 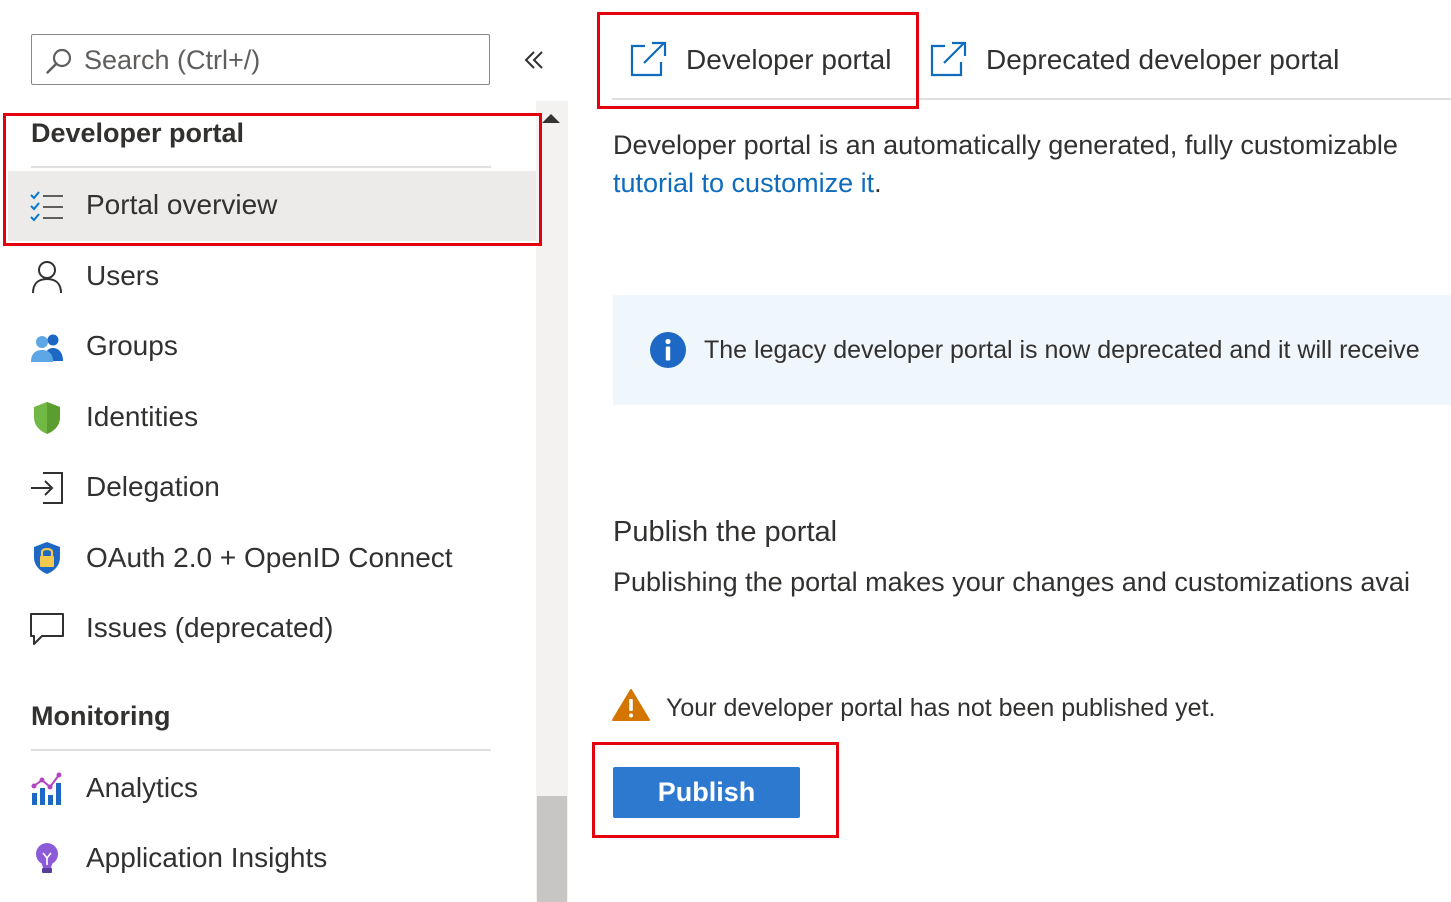 I want to click on info-icon, so click(x=668, y=350).